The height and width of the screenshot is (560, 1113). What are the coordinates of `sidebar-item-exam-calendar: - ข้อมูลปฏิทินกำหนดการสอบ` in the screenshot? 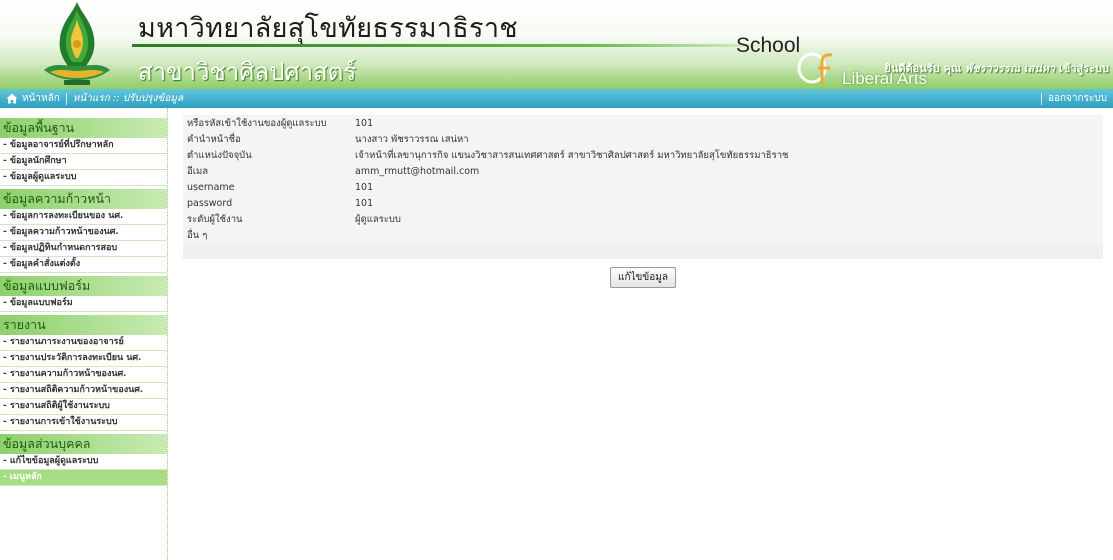 It's located at (83, 249).